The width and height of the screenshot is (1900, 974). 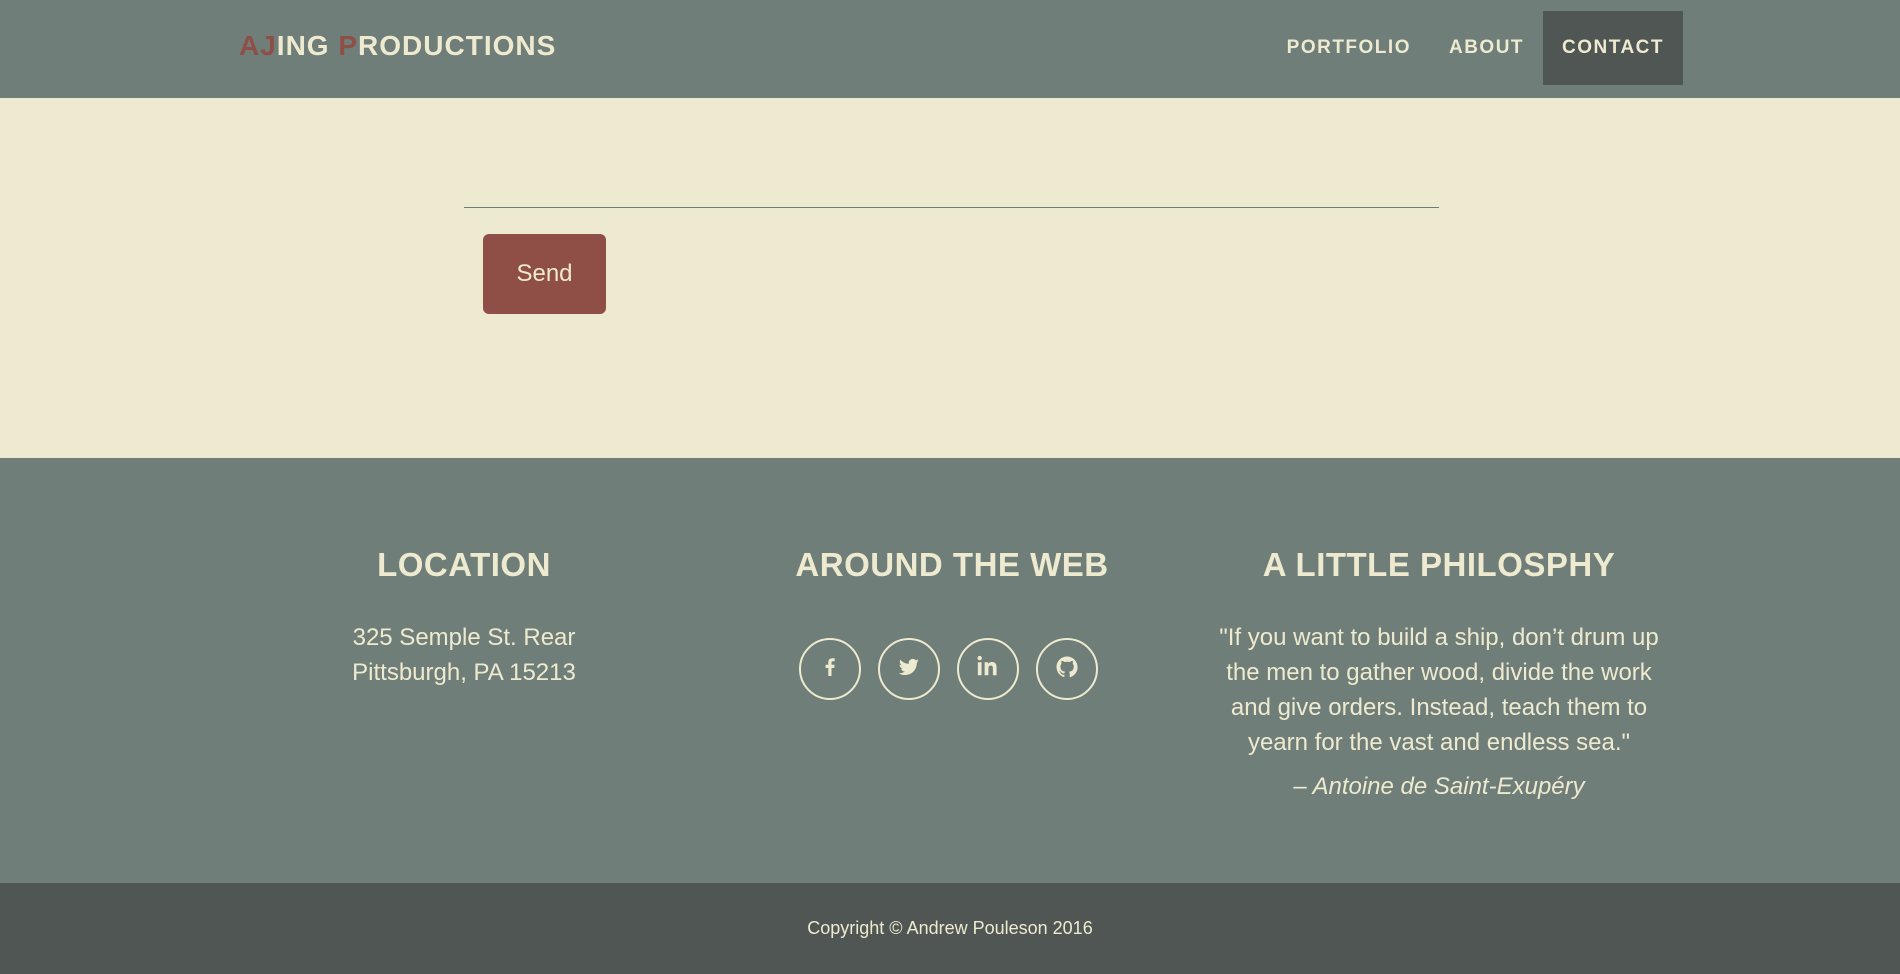 I want to click on brand-logo: AJING PRODUCTIONS, so click(x=397, y=46).